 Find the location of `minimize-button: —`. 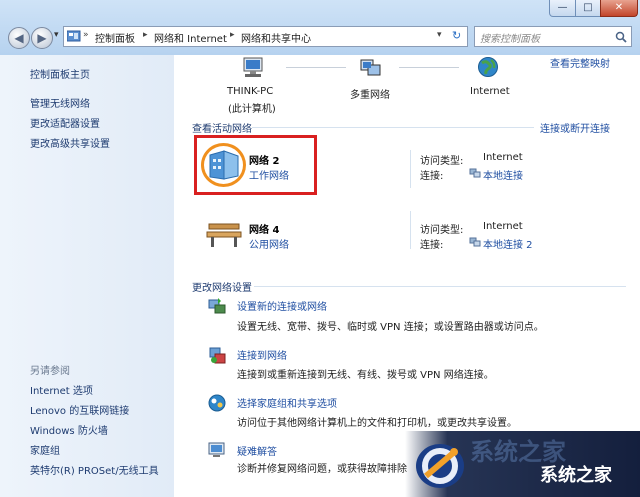

minimize-button: — is located at coordinates (562, 8).